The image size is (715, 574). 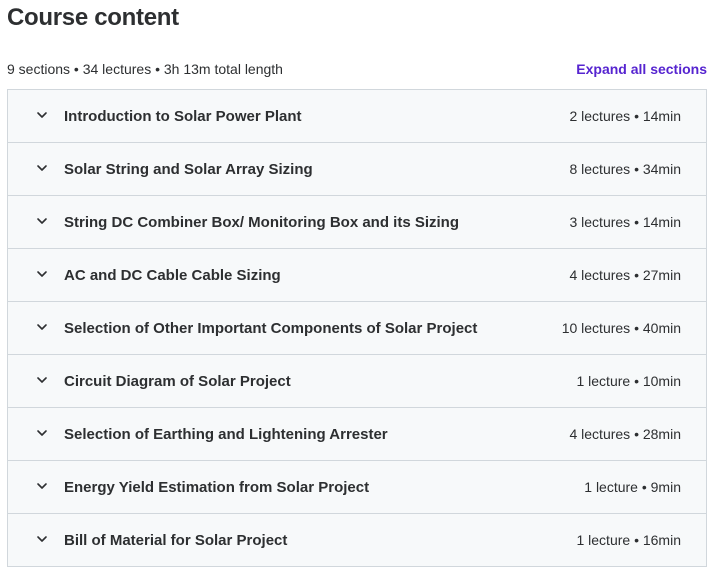 What do you see at coordinates (93, 17) in the screenshot?
I see `page-title: Course content` at bounding box center [93, 17].